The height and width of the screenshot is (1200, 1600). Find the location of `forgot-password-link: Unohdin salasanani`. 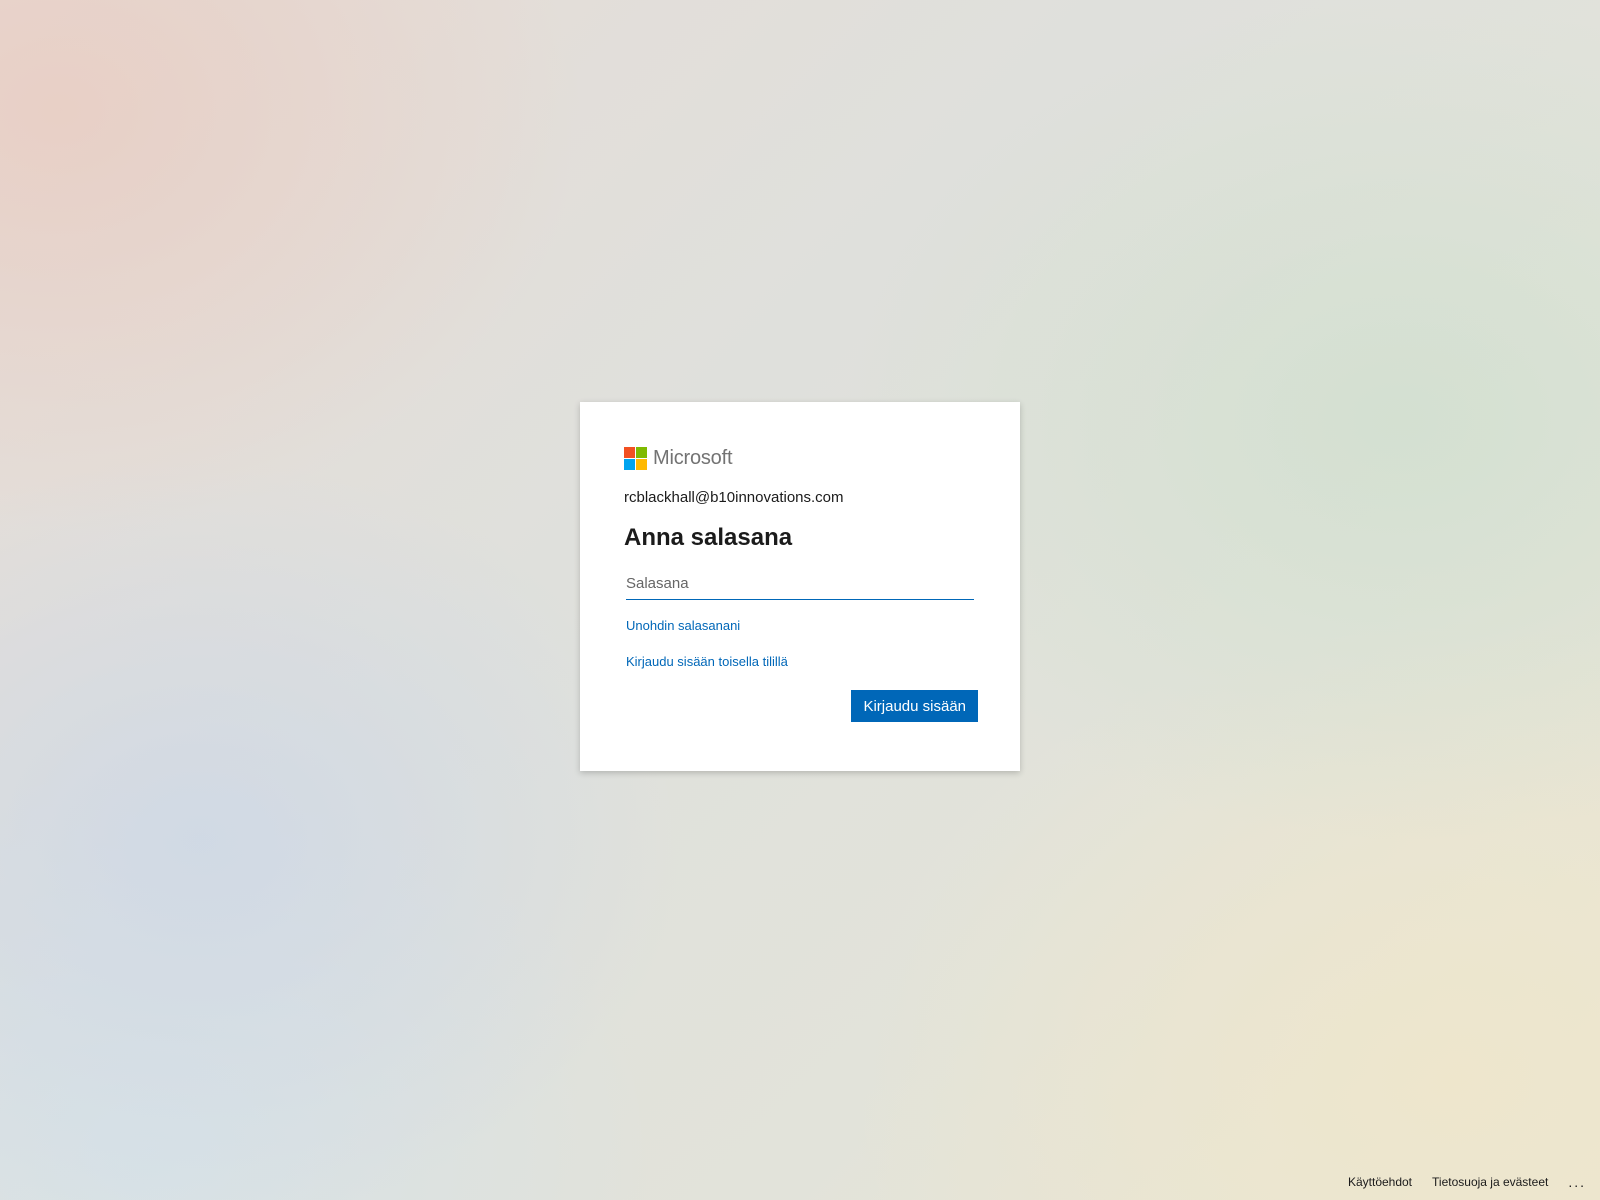

forgot-password-link: Unohdin salasanani is located at coordinates (801, 626).